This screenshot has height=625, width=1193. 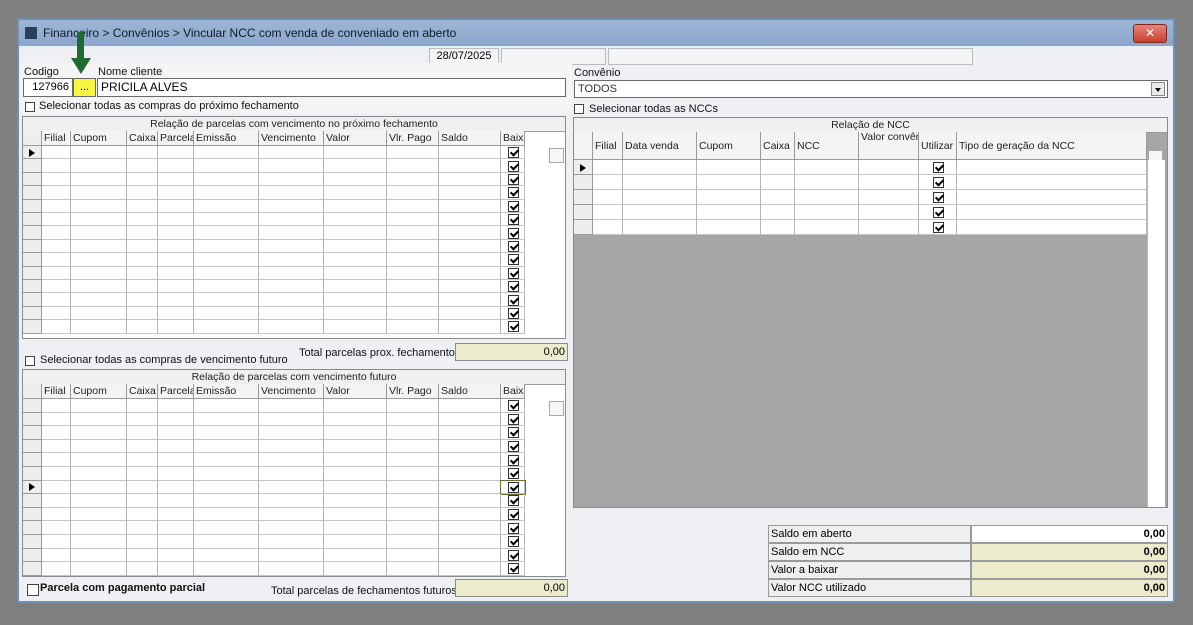 I want to click on column-header-saldo: Saldo, so click(x=470, y=138).